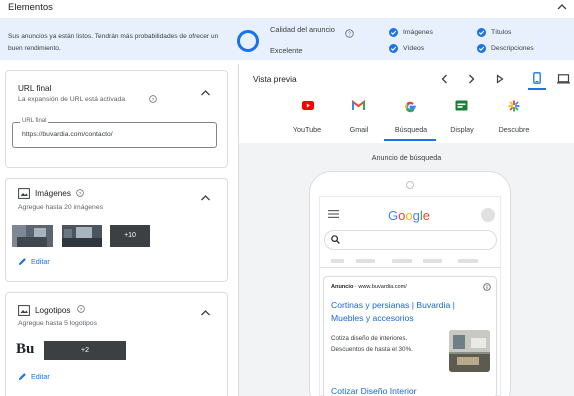 The width and height of the screenshot is (574, 396). I want to click on more-images-count: +10, so click(130, 235).